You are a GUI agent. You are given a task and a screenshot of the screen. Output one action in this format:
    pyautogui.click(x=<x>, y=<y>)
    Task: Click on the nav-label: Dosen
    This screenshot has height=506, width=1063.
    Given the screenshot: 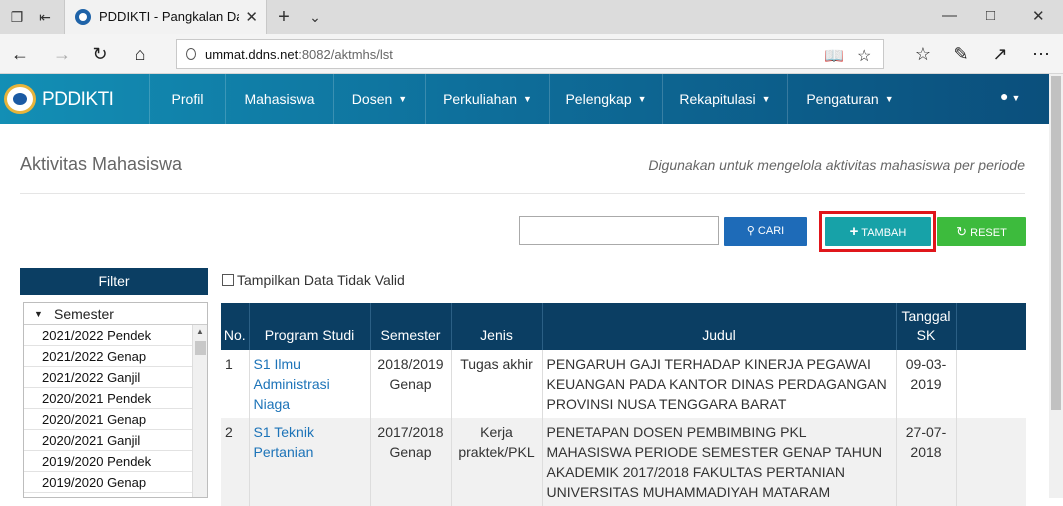 What is the action you would take?
    pyautogui.click(x=372, y=99)
    